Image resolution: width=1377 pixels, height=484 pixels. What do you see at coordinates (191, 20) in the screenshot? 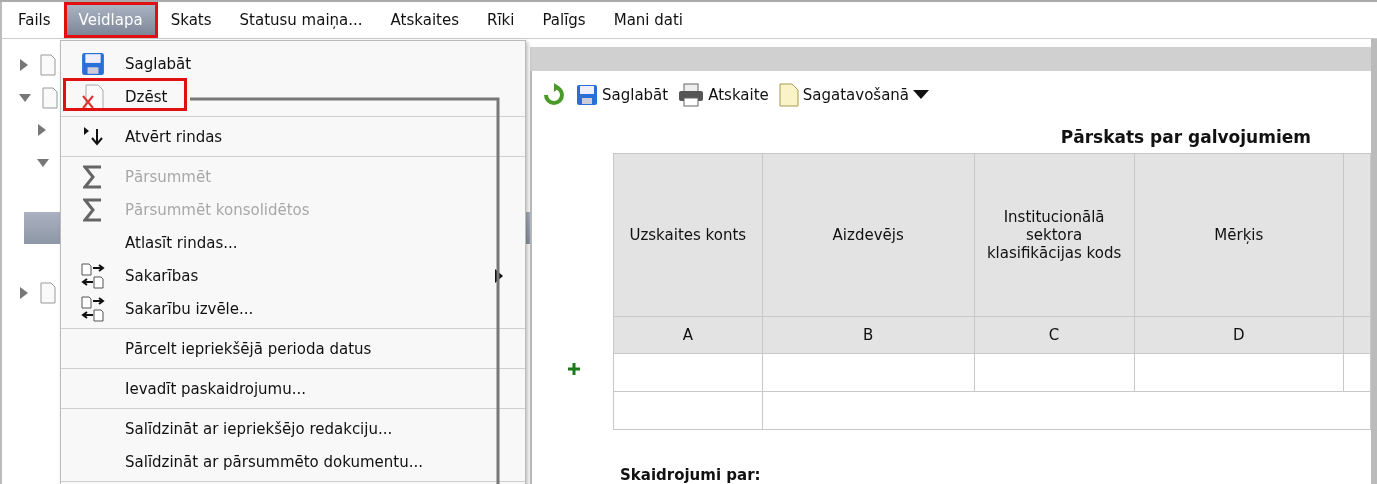
I see `menu-bar-item: Skats` at bounding box center [191, 20].